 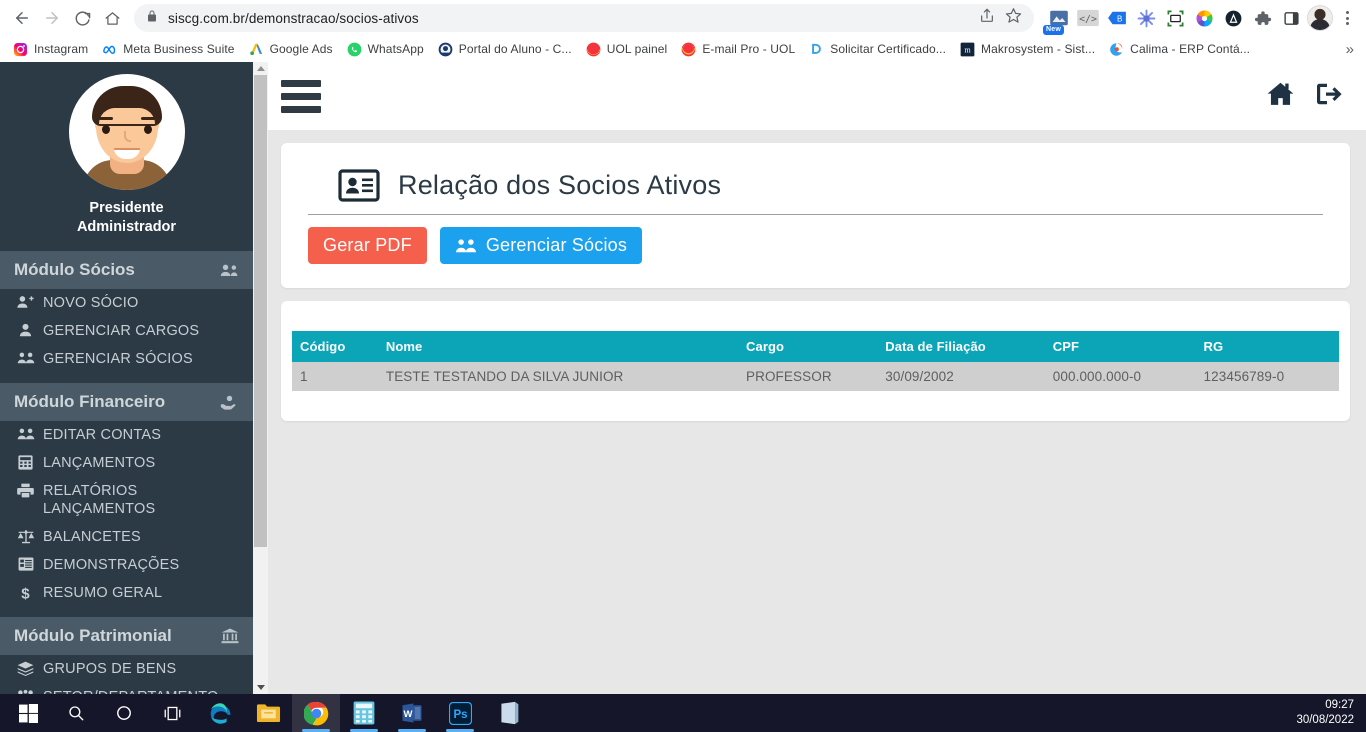 What do you see at coordinates (1353, 49) in the screenshot?
I see `bookmarks-overflow-button: »` at bounding box center [1353, 49].